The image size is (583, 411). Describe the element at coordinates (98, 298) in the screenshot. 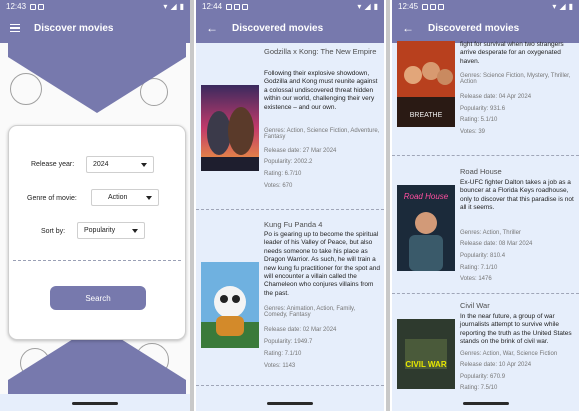

I see `search-button: Search` at that location.